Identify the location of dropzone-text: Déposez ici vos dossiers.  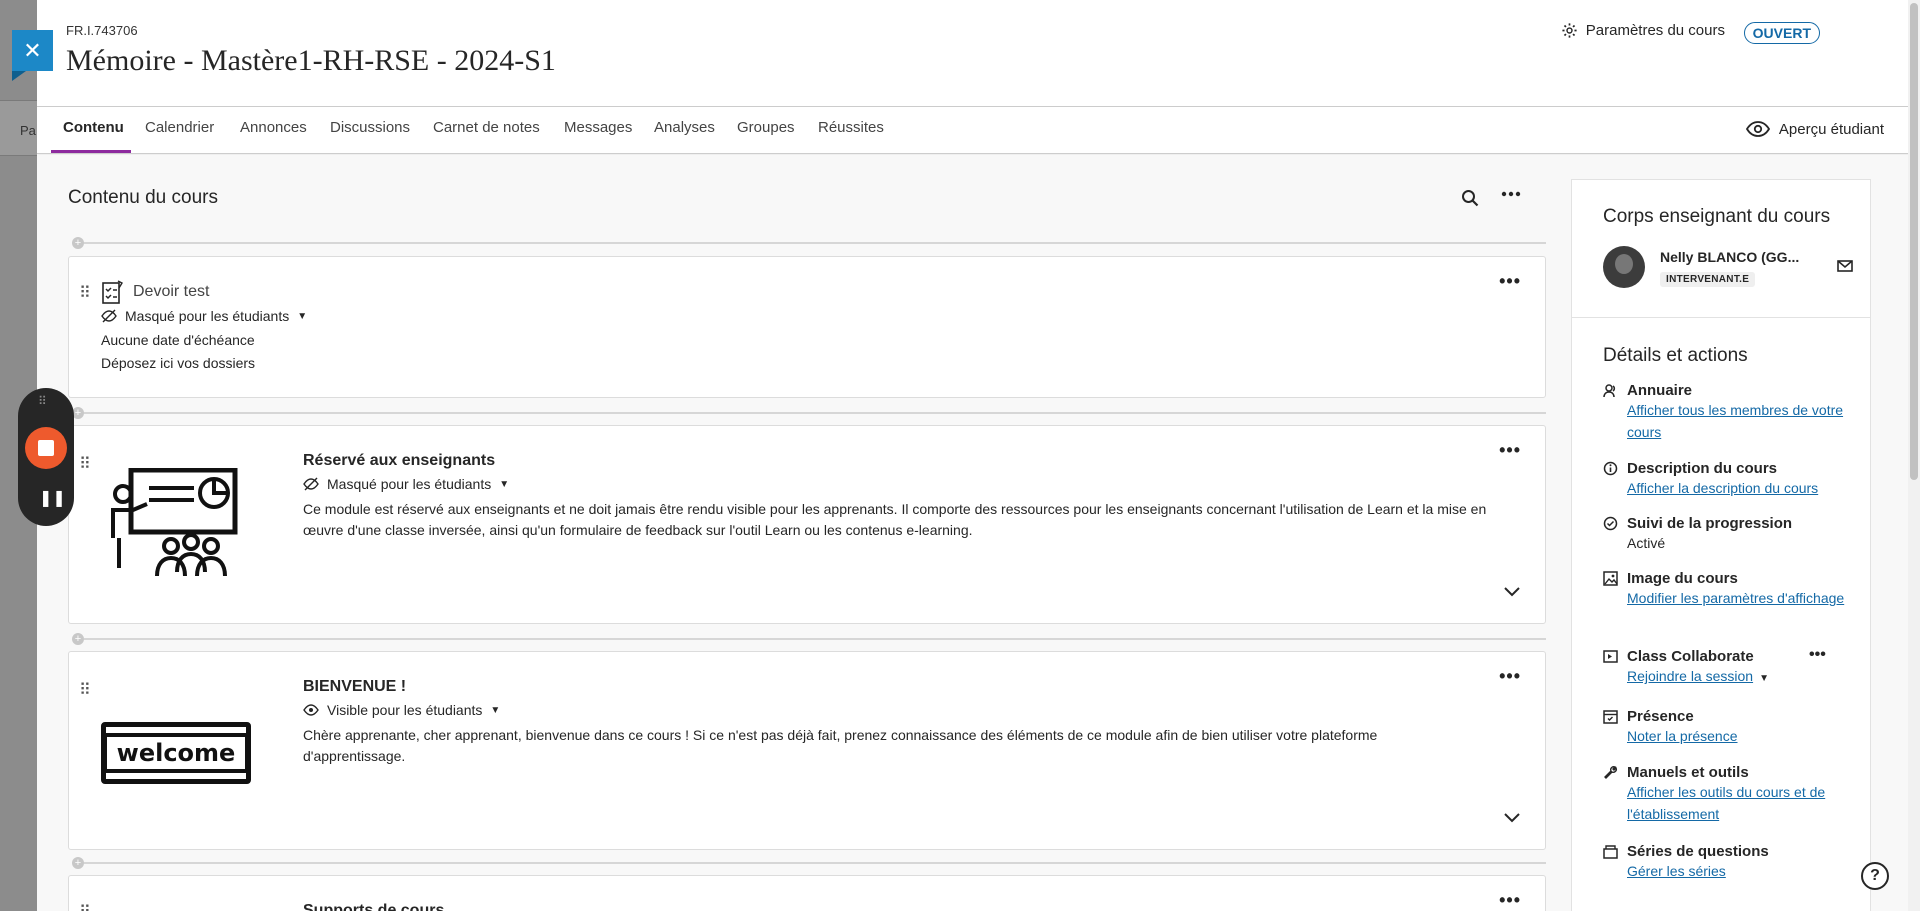
(178, 363).